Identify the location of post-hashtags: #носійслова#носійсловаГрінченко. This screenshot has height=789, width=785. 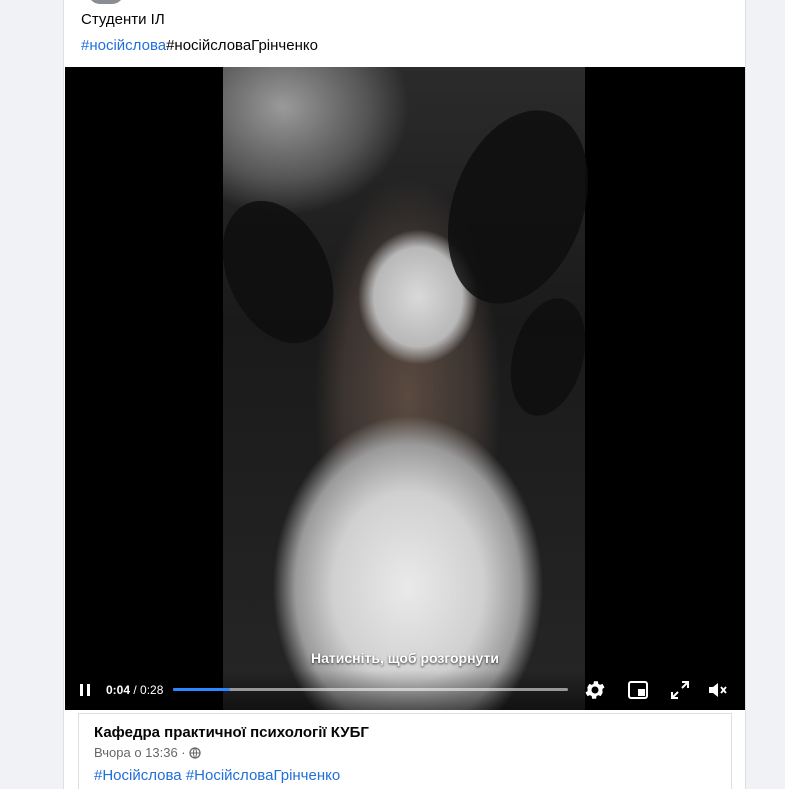
(199, 45).